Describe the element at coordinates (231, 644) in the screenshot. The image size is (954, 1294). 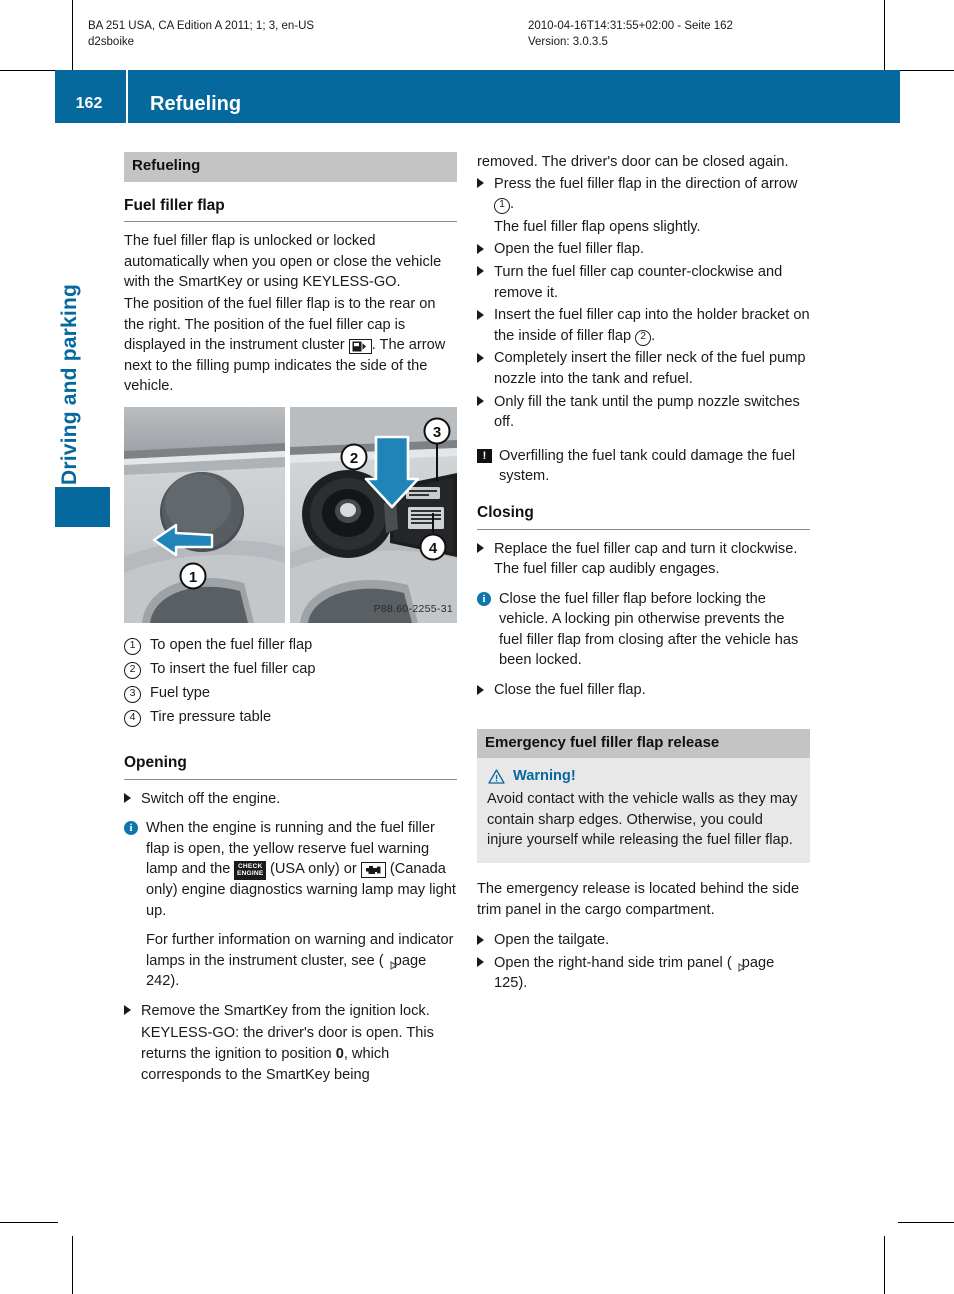
I see `legend-label-1: To open the fuel filler flap` at that location.